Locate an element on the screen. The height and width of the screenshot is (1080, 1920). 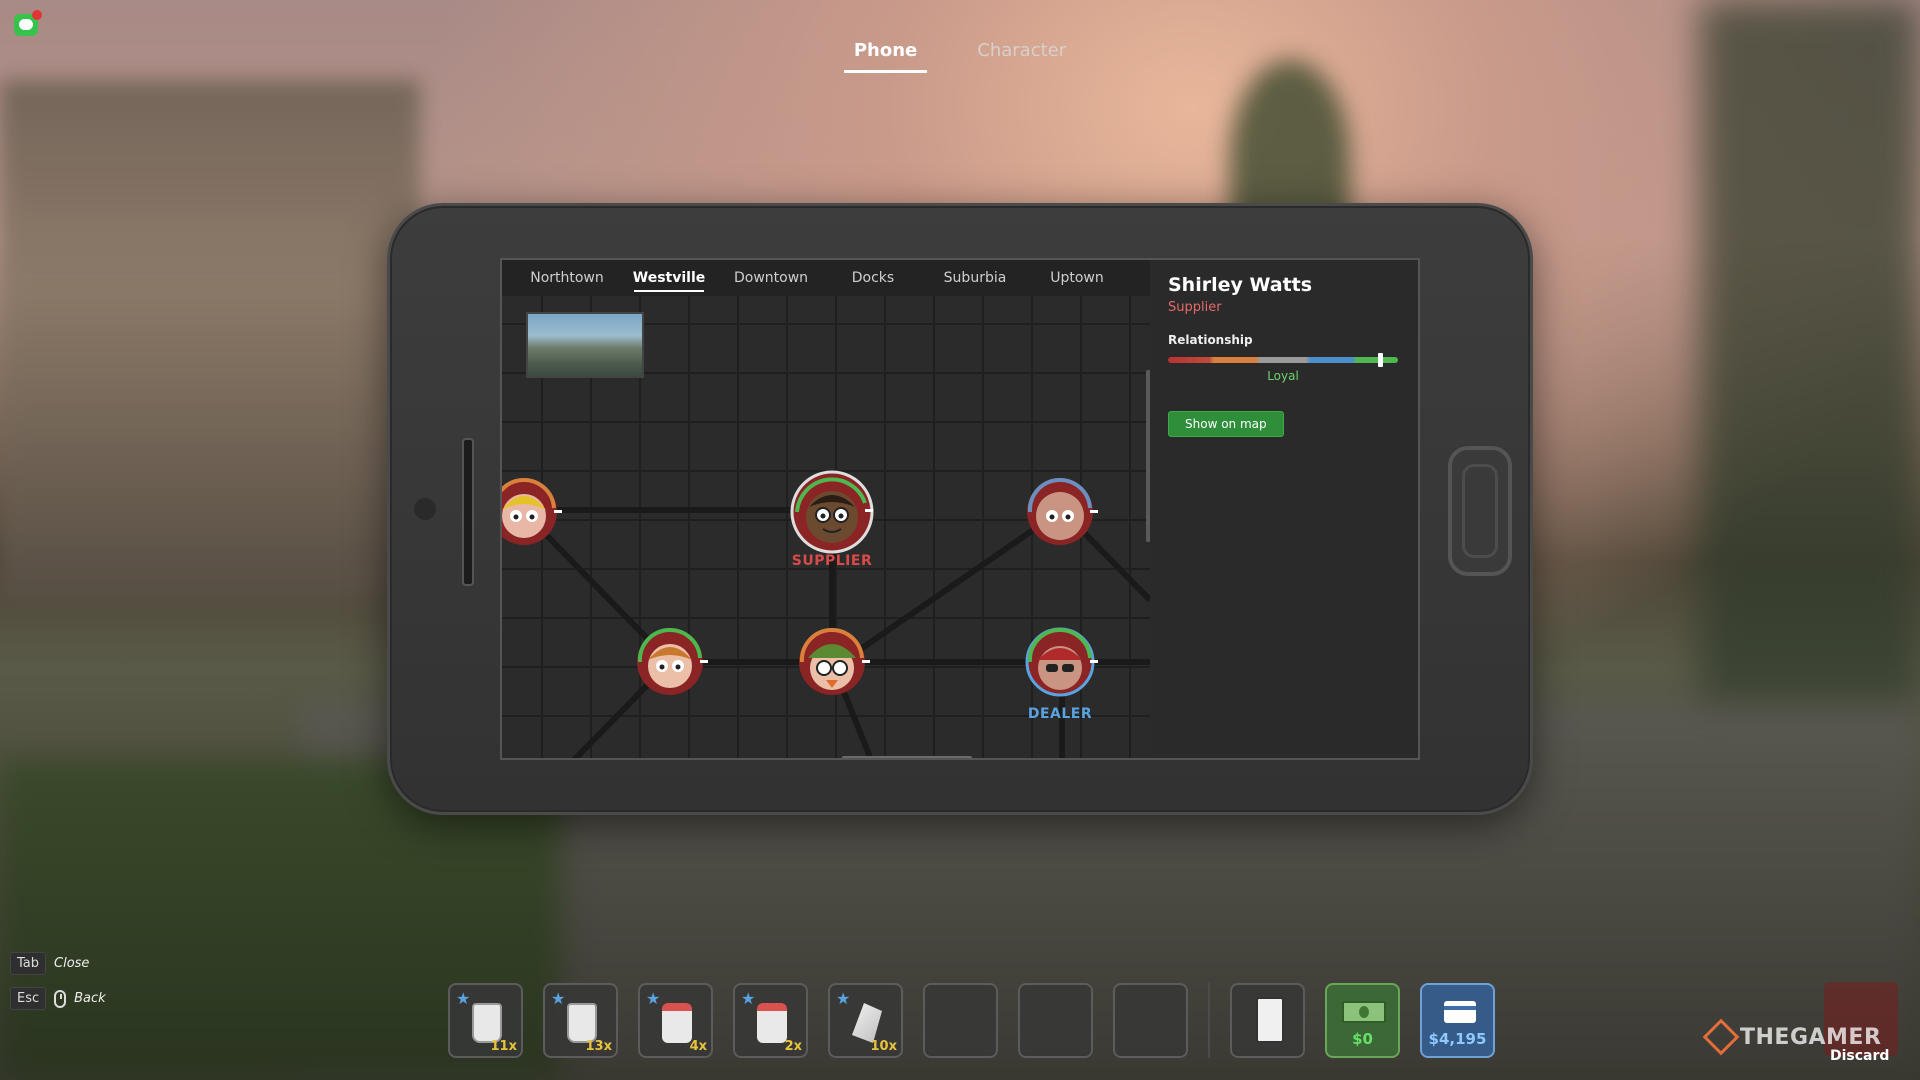
hotbar-slot-bank: $4,195 is located at coordinates (1457, 1020).